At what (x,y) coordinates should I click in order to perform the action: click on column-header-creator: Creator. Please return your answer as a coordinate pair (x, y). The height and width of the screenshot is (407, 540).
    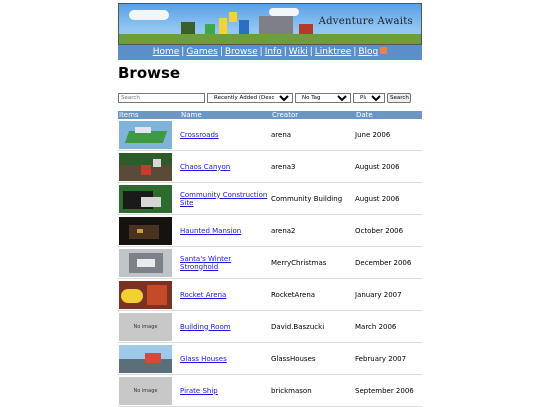
    Looking at the image, I should click on (313, 115).